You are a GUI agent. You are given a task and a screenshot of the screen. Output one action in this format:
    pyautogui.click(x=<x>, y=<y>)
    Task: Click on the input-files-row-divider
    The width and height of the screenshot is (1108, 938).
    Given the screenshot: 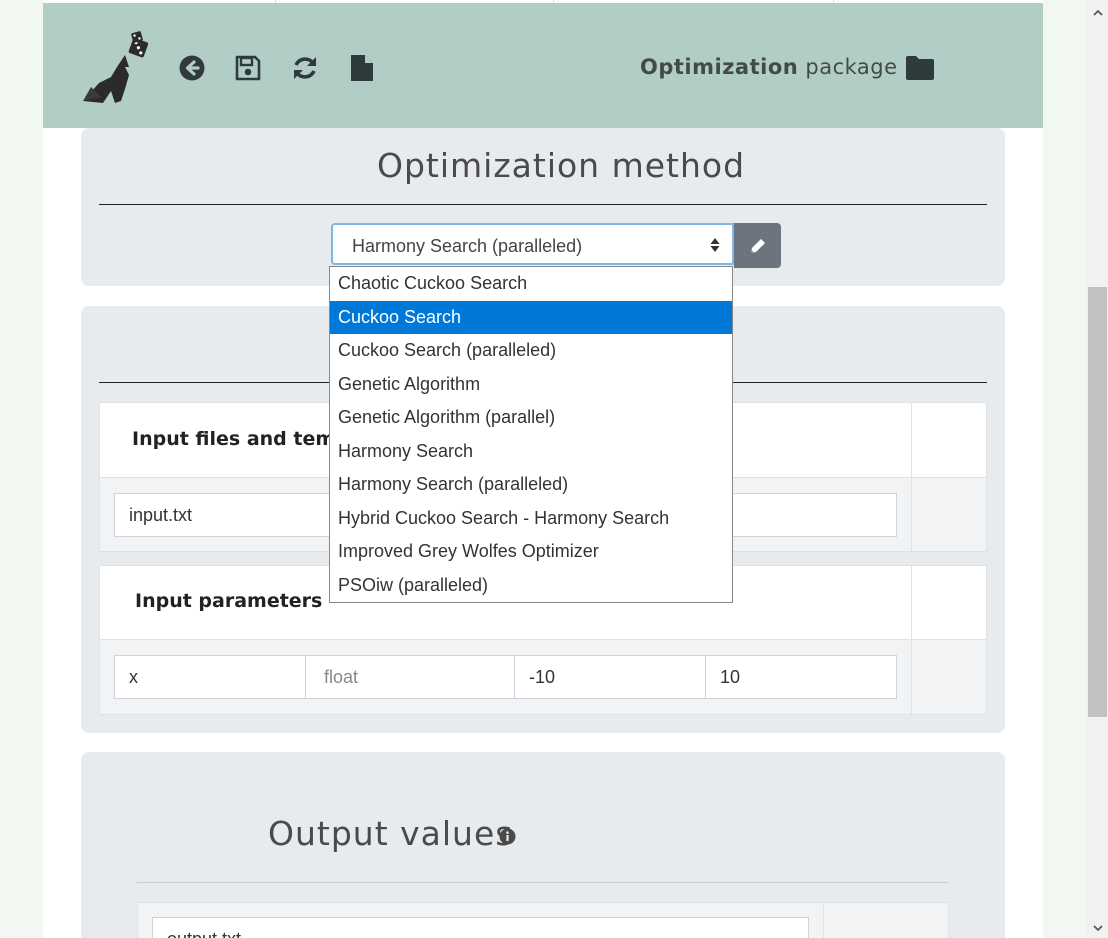 What is the action you would take?
    pyautogui.click(x=911, y=514)
    